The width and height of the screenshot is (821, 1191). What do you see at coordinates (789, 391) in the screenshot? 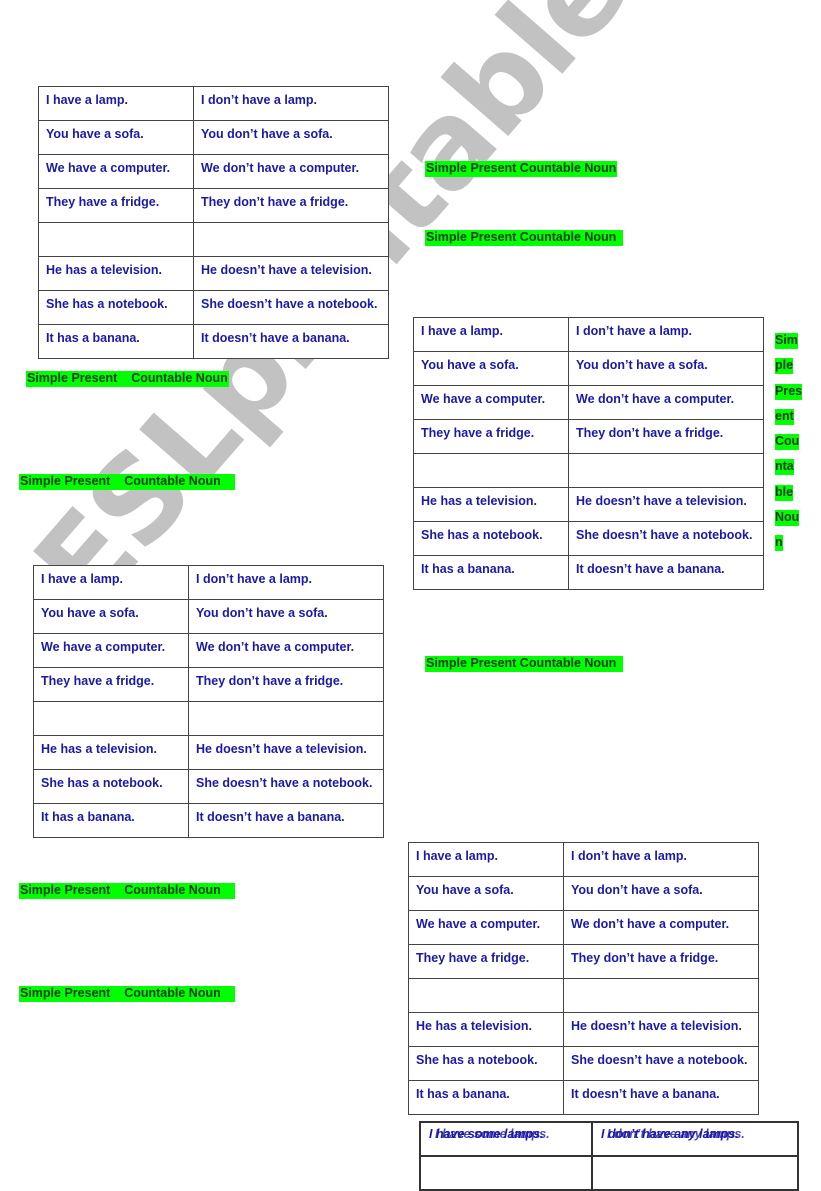
I see `vertical-label-fragment: Pres` at bounding box center [789, 391].